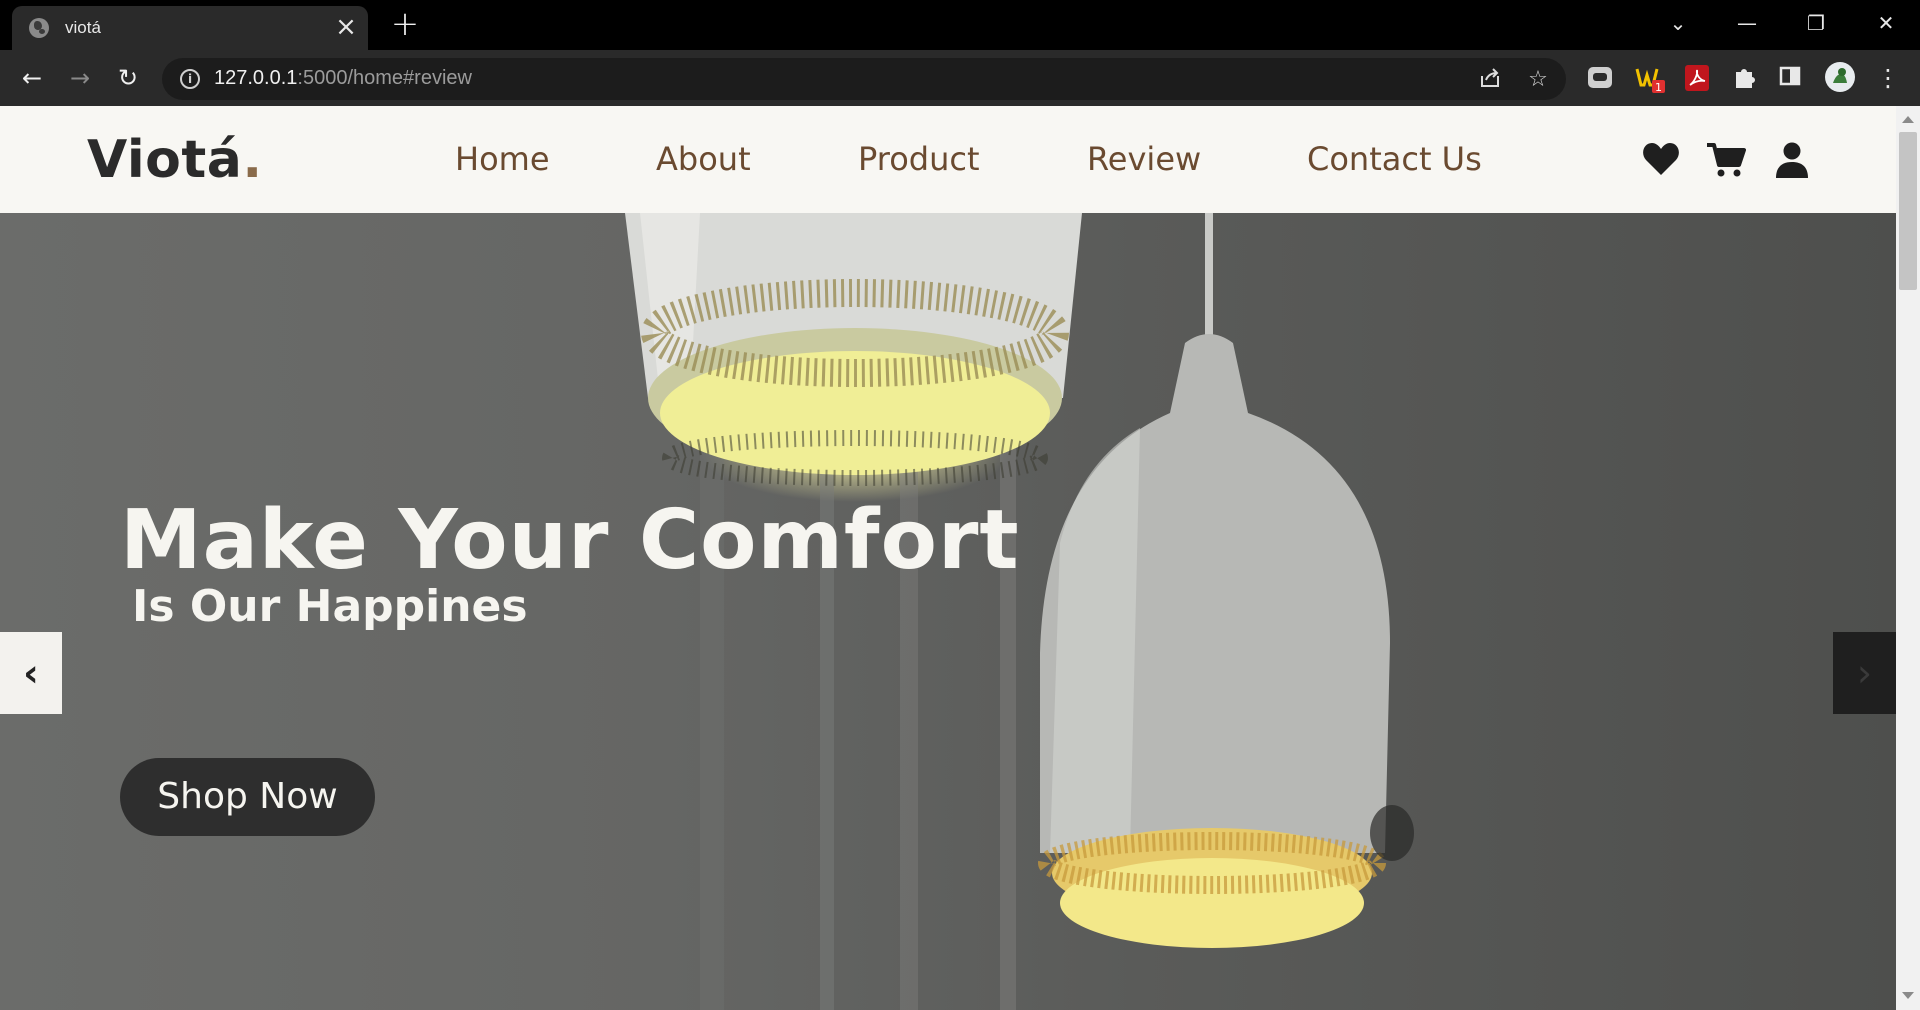 This screenshot has height=1010, width=1920. What do you see at coordinates (32, 78) in the screenshot?
I see `back-icon: ←` at bounding box center [32, 78].